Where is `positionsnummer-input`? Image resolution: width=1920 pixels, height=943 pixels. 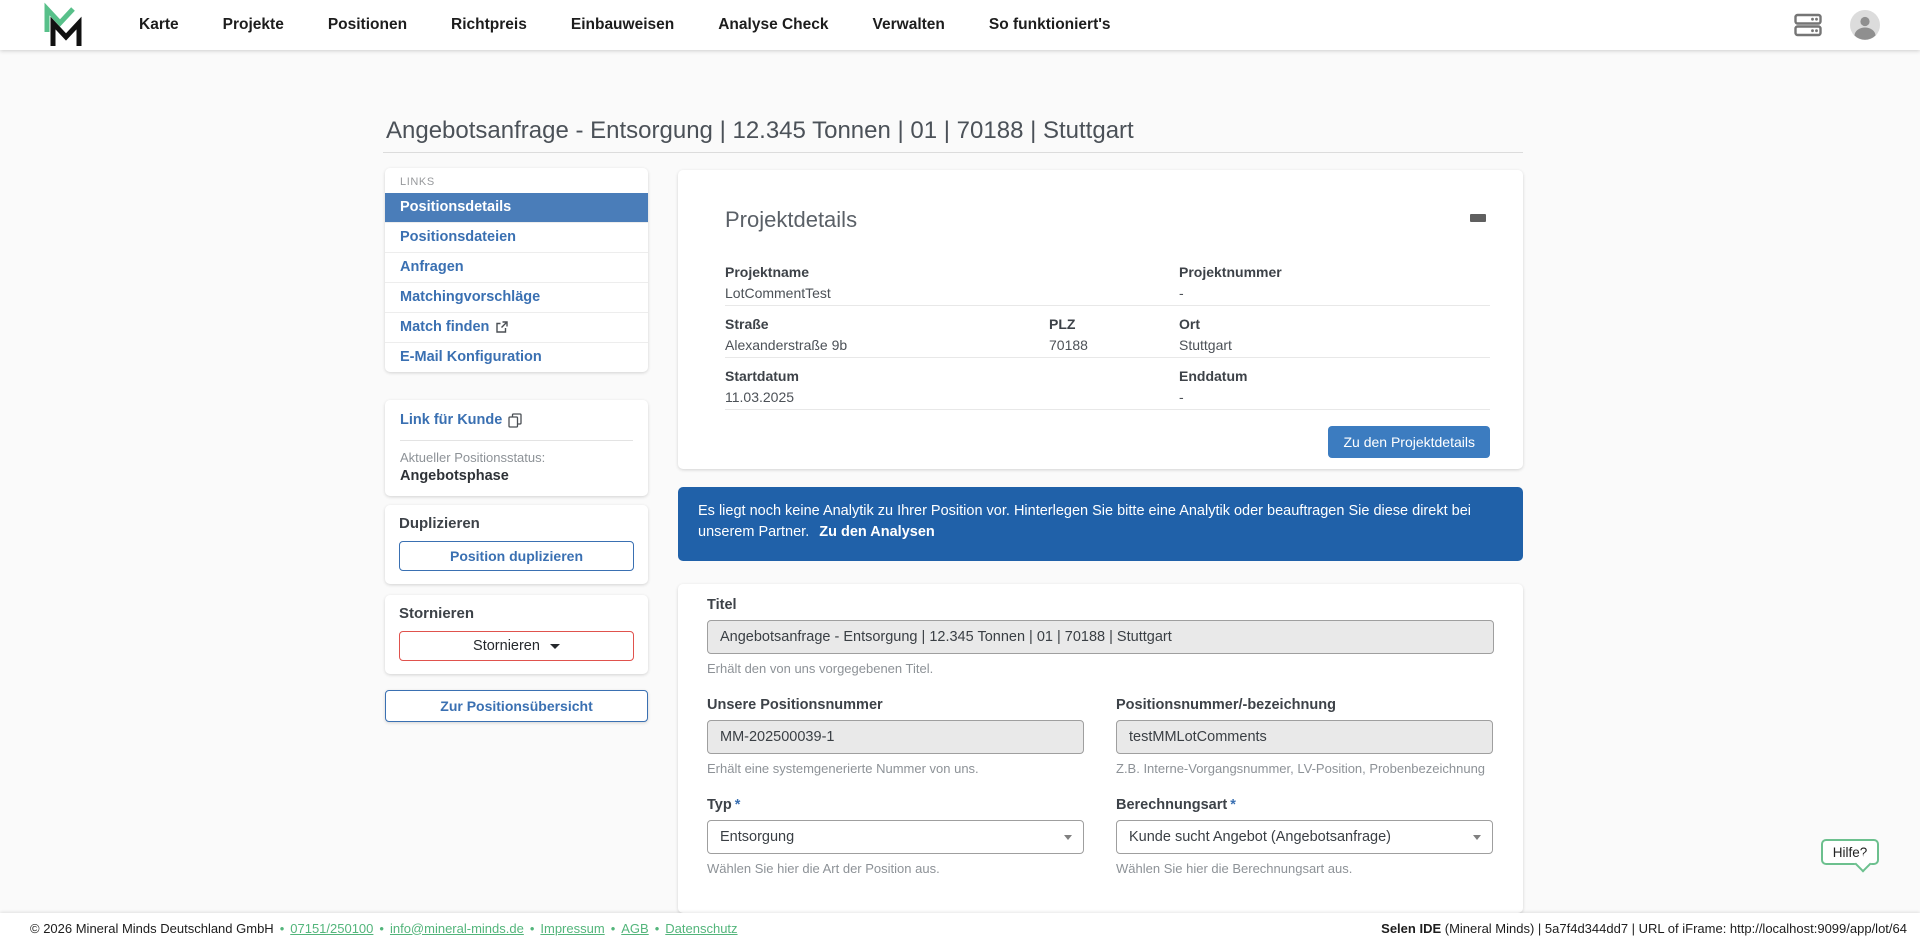 positionsnummer-input is located at coordinates (895, 737).